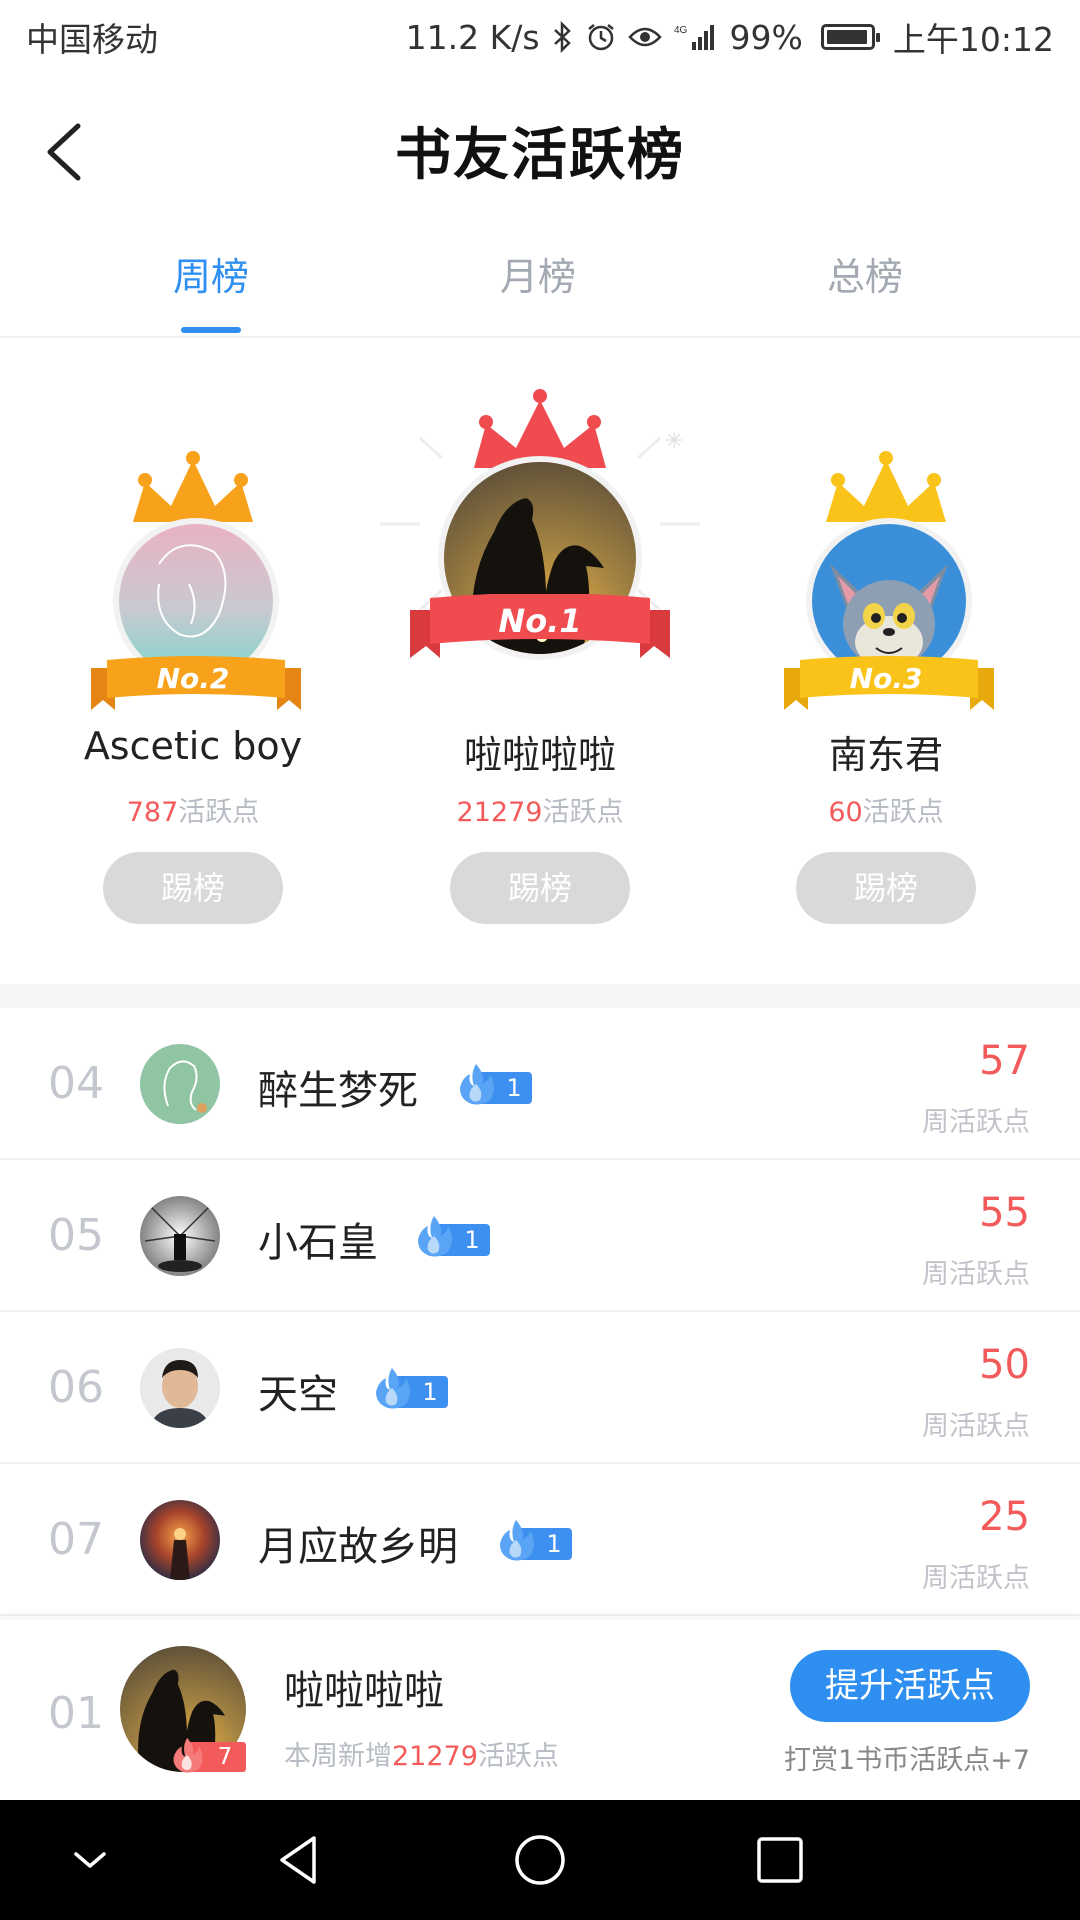 This screenshot has height=1920, width=1080. What do you see at coordinates (1004, 1517) in the screenshot?
I see `points-value: 25` at bounding box center [1004, 1517].